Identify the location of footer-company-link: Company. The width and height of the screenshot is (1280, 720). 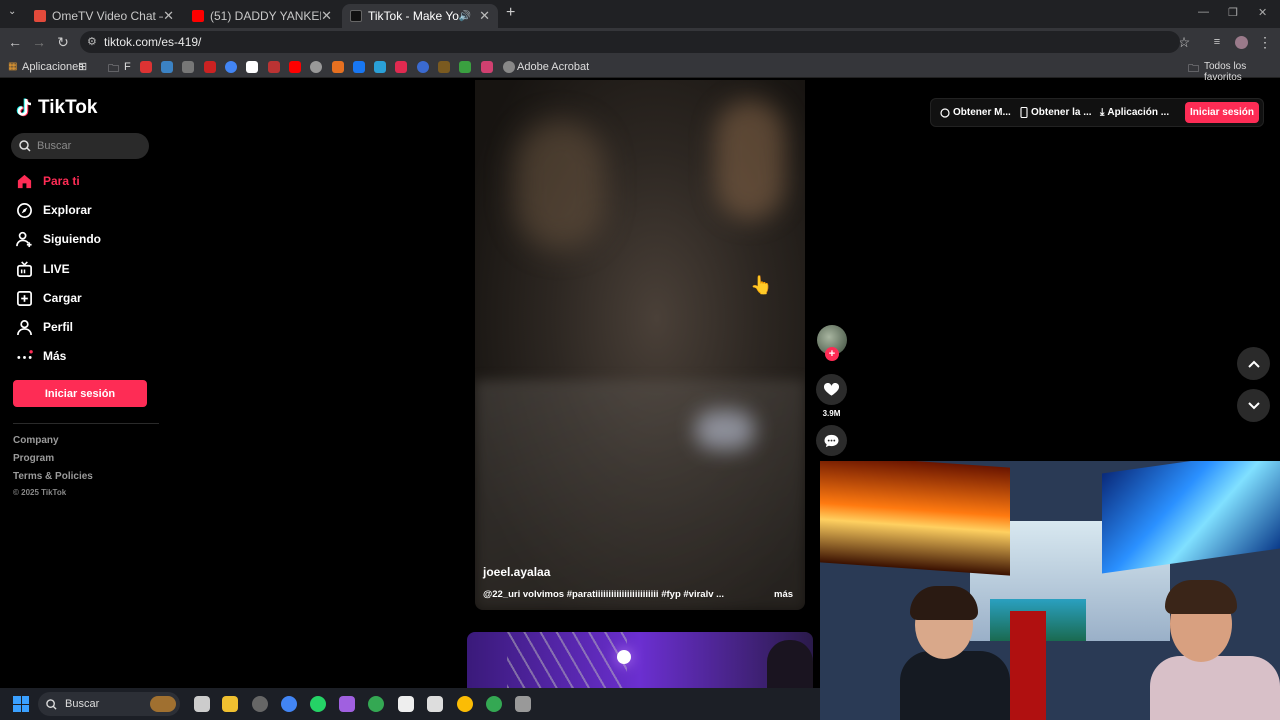
(36, 440).